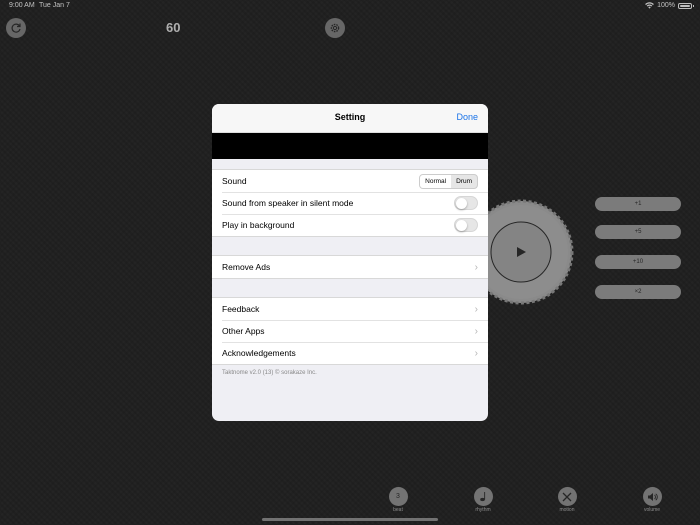  I want to click on sound-segmented-control: Normal Drum, so click(448, 181).